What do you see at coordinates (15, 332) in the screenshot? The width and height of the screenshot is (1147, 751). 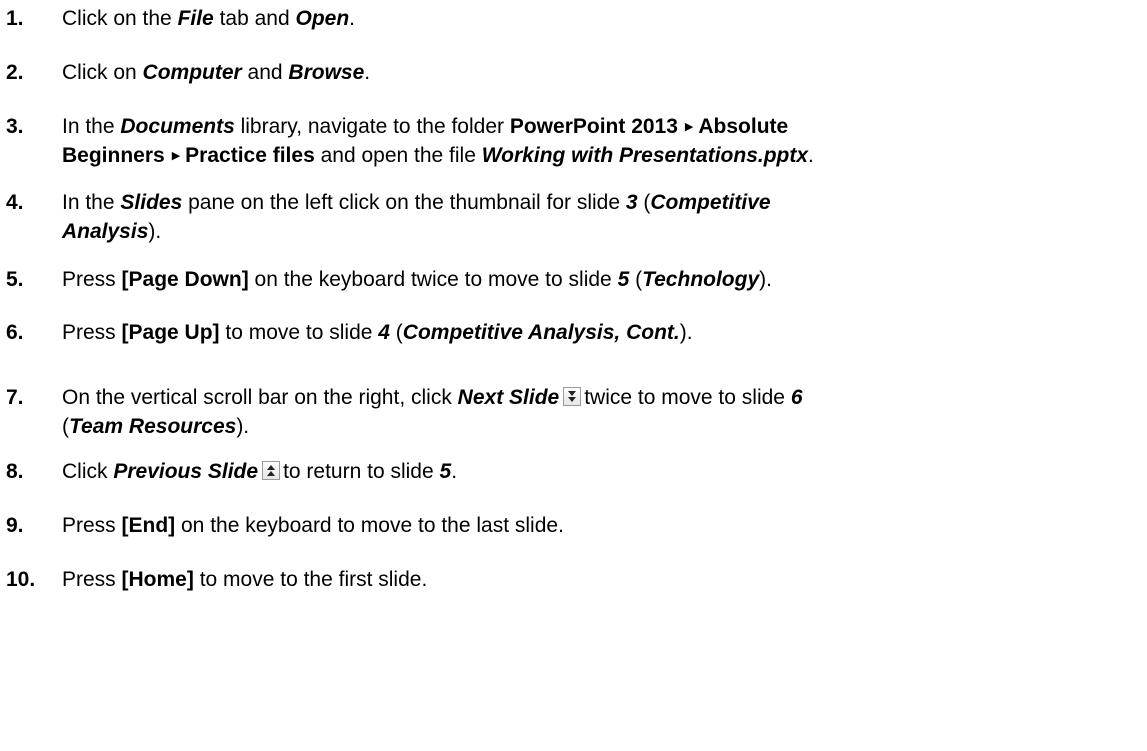 I see `step-number: 6.` at bounding box center [15, 332].